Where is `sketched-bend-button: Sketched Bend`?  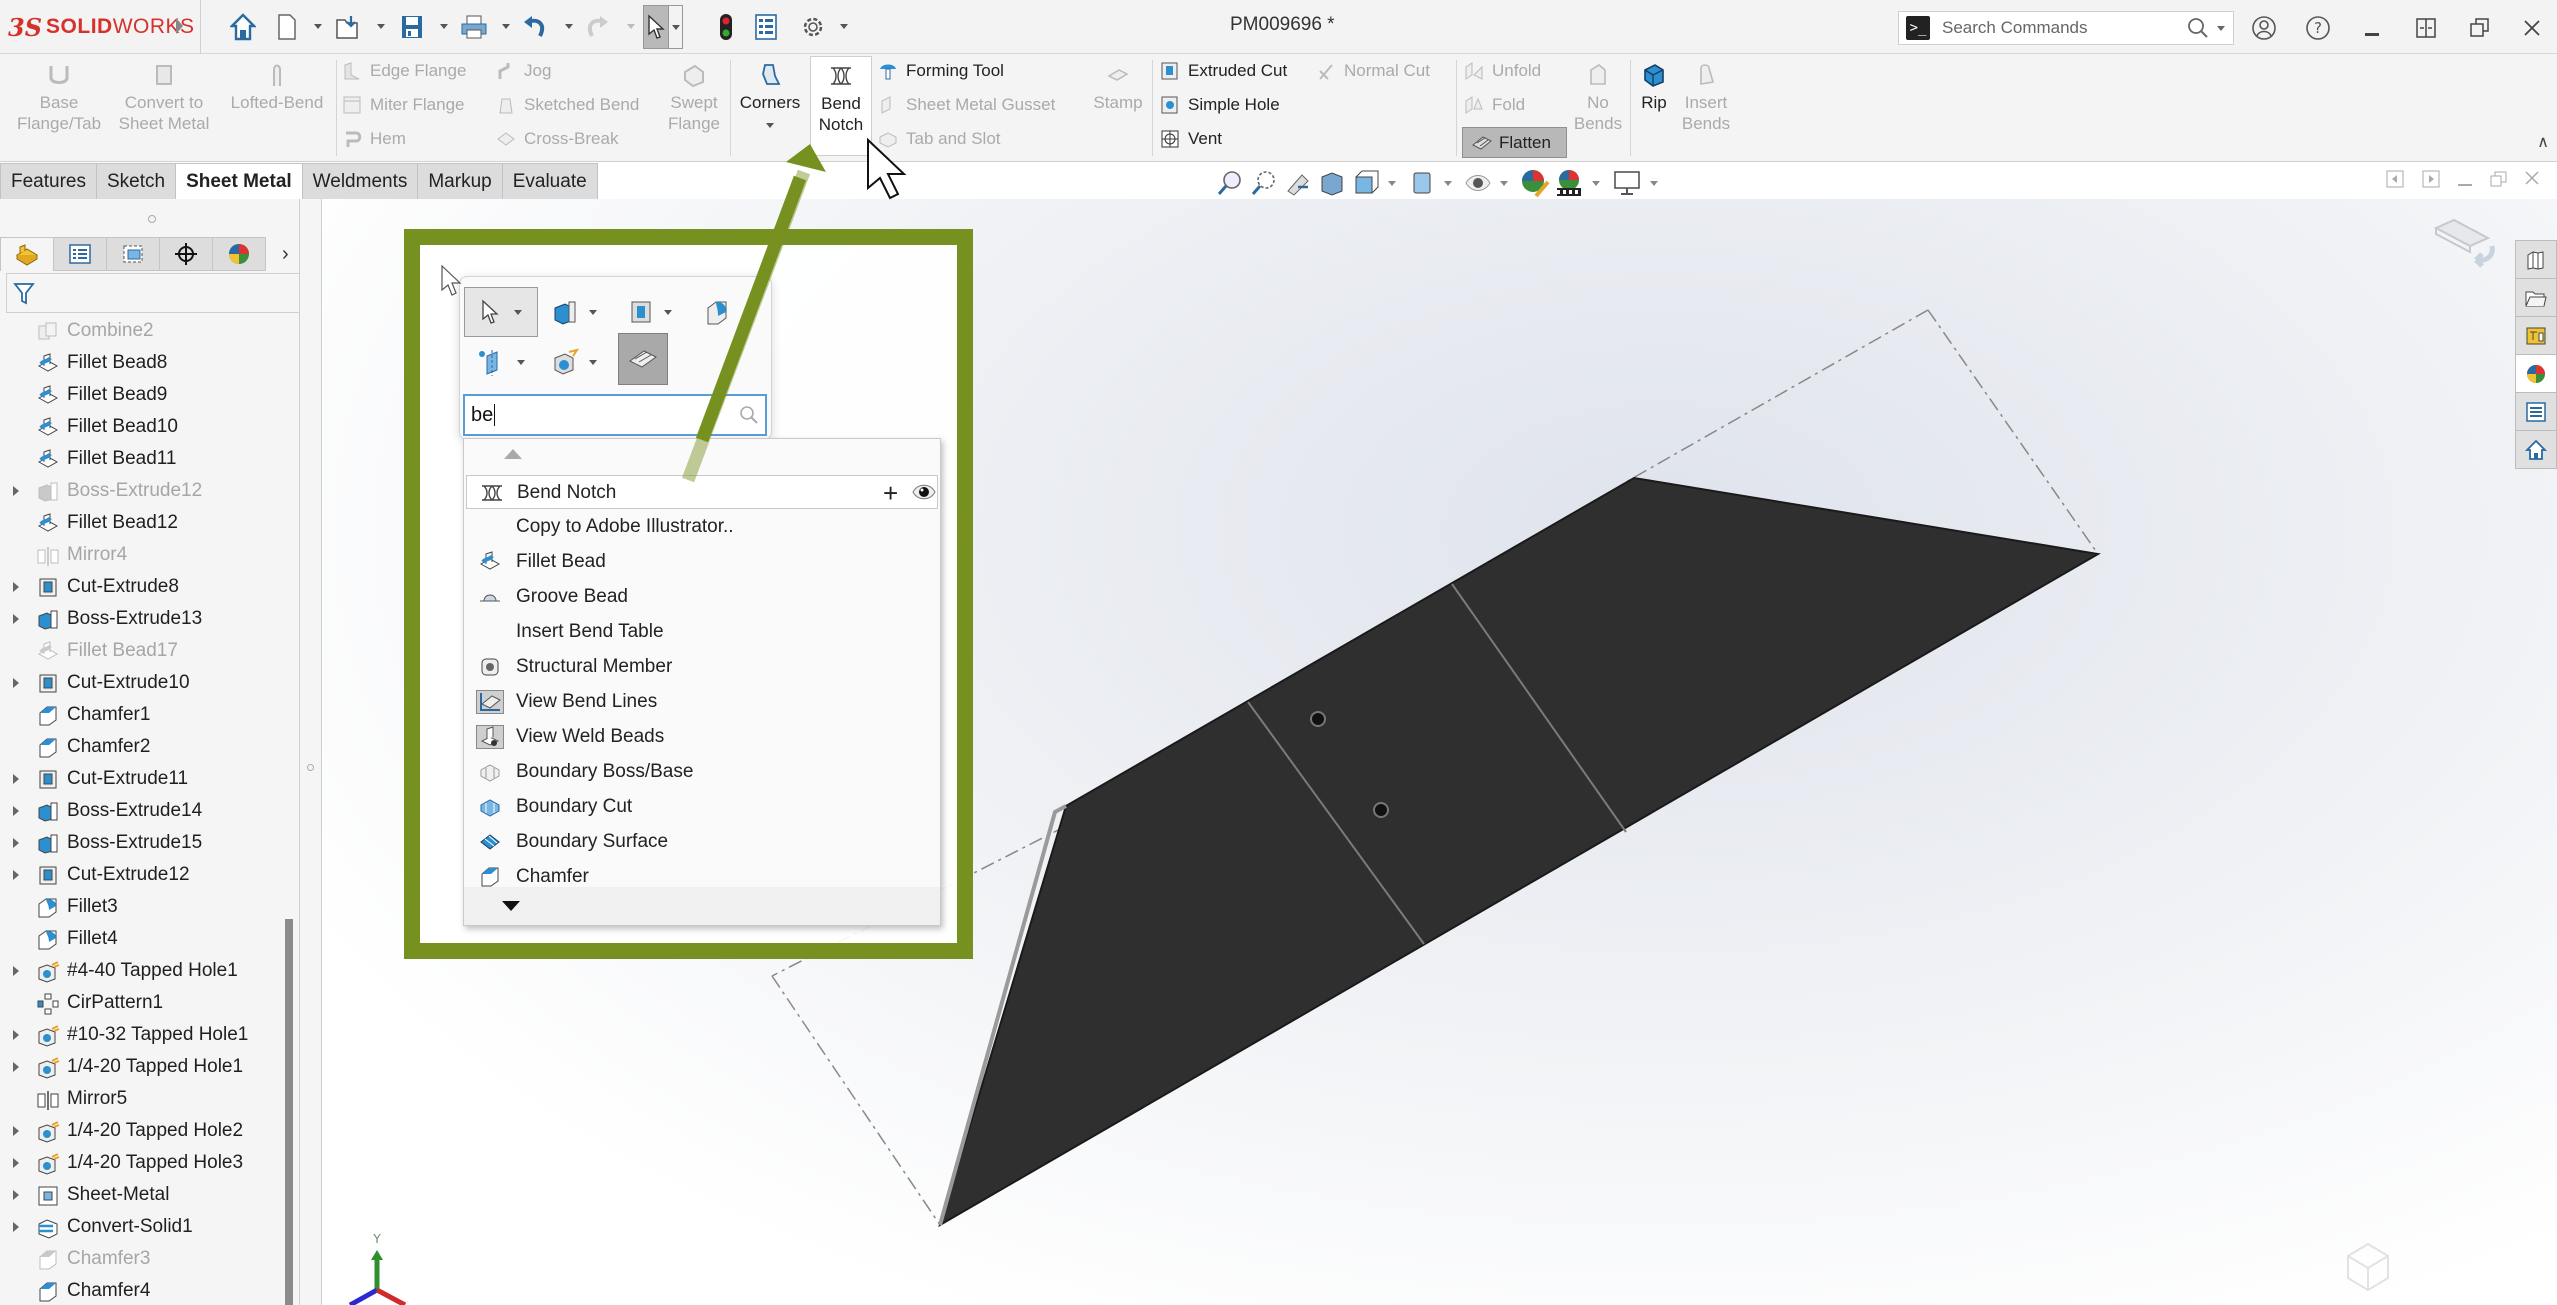
sketched-bend-button: Sketched Bend is located at coordinates (567, 105).